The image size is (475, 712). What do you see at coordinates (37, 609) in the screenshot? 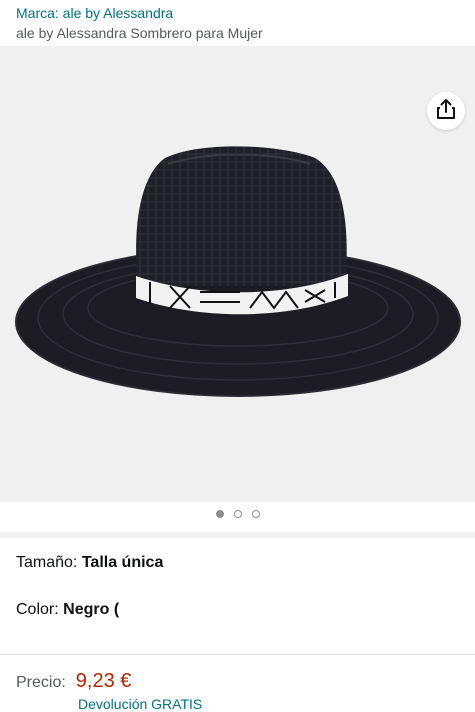
I see `color-label: Color:` at bounding box center [37, 609].